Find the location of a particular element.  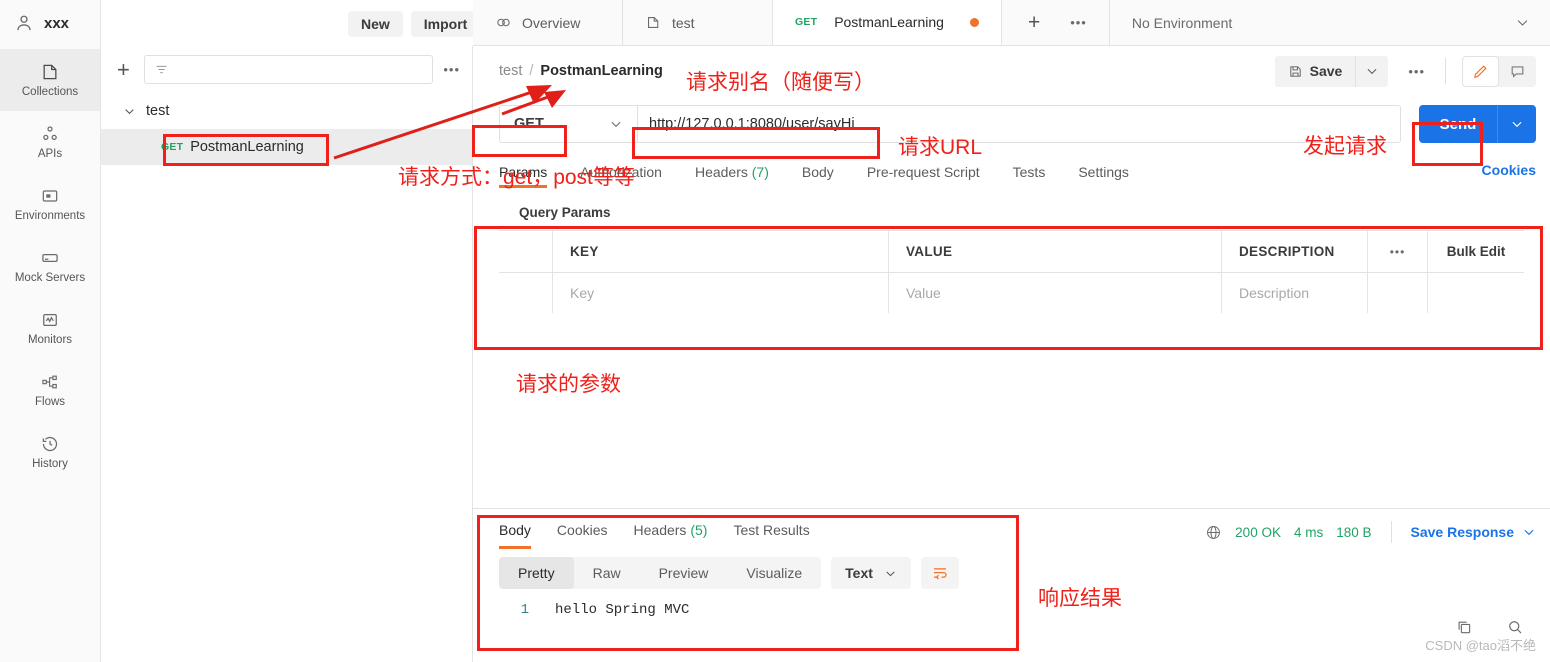

word-wrap-button is located at coordinates (939, 573).